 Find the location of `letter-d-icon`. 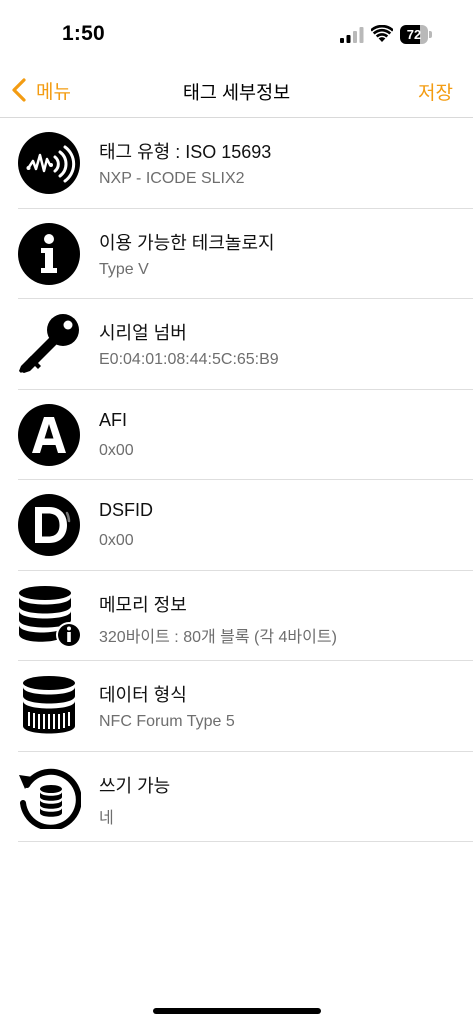

letter-d-icon is located at coordinates (49, 525).